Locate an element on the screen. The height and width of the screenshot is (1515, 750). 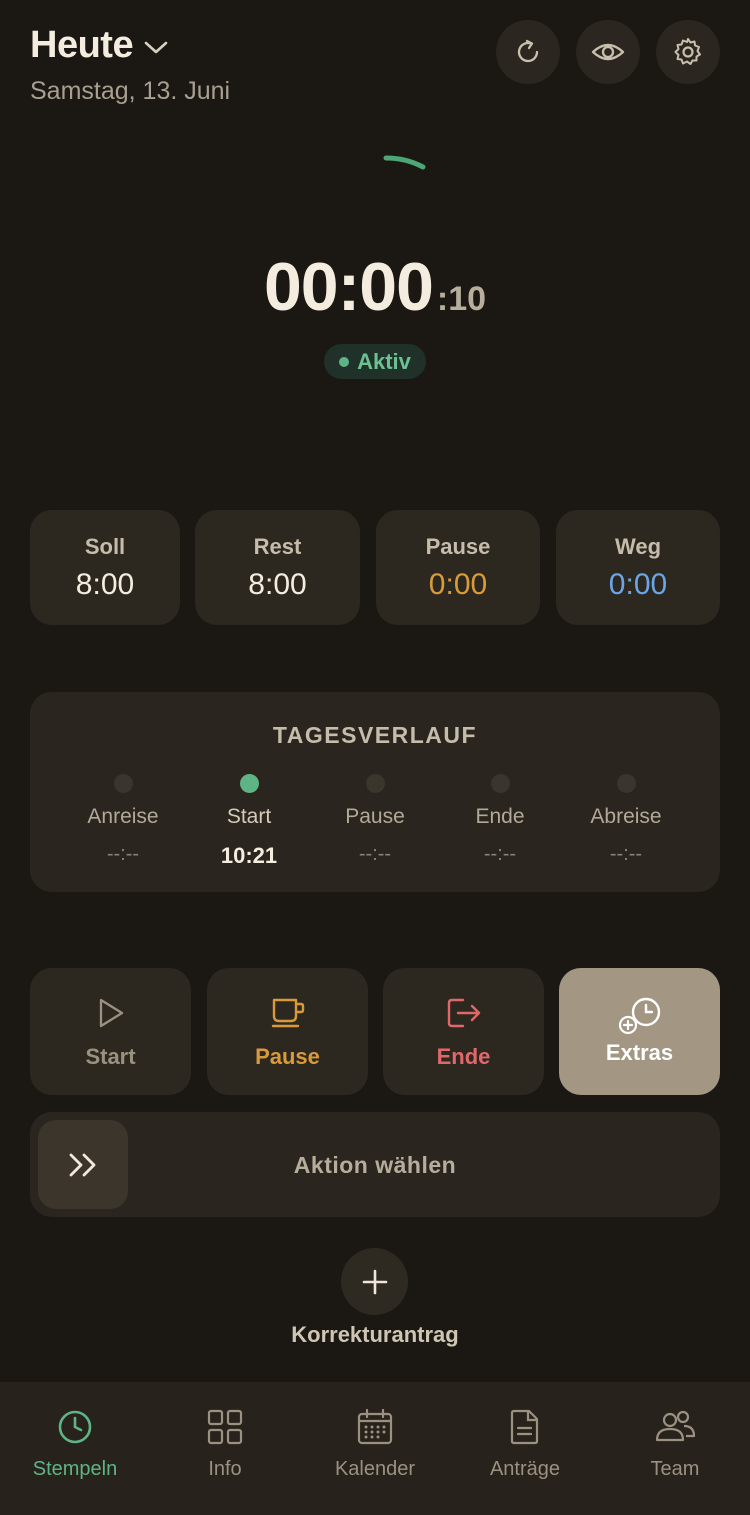
work-timer: 00:00:10 is located at coordinates (375, 287).